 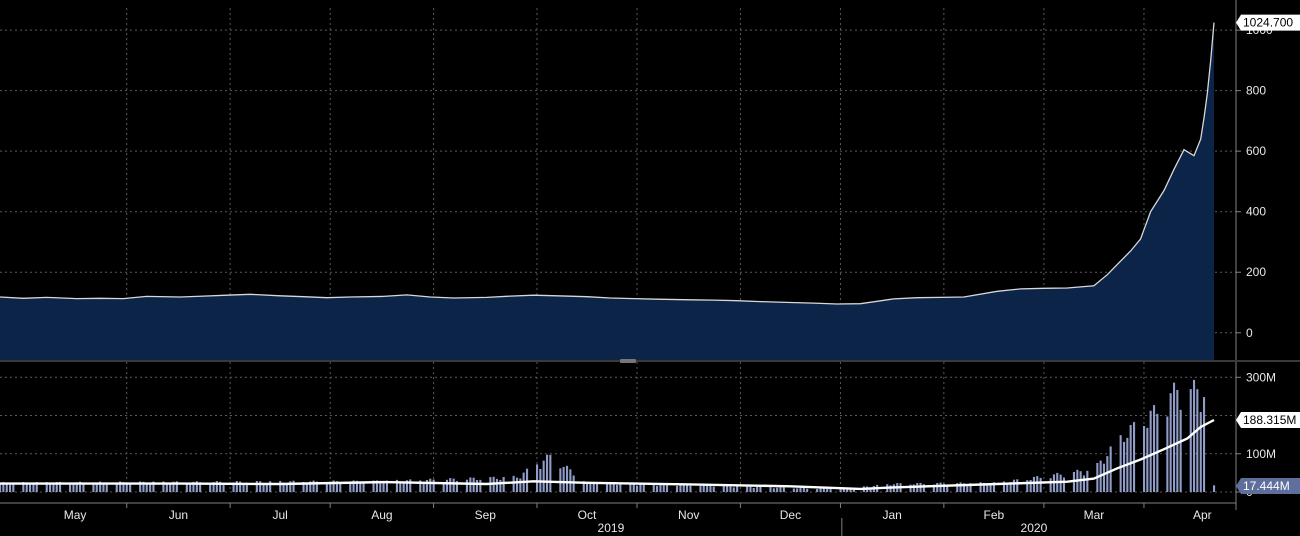 What do you see at coordinates (790, 515) in the screenshot?
I see `x-month-label: Dec` at bounding box center [790, 515].